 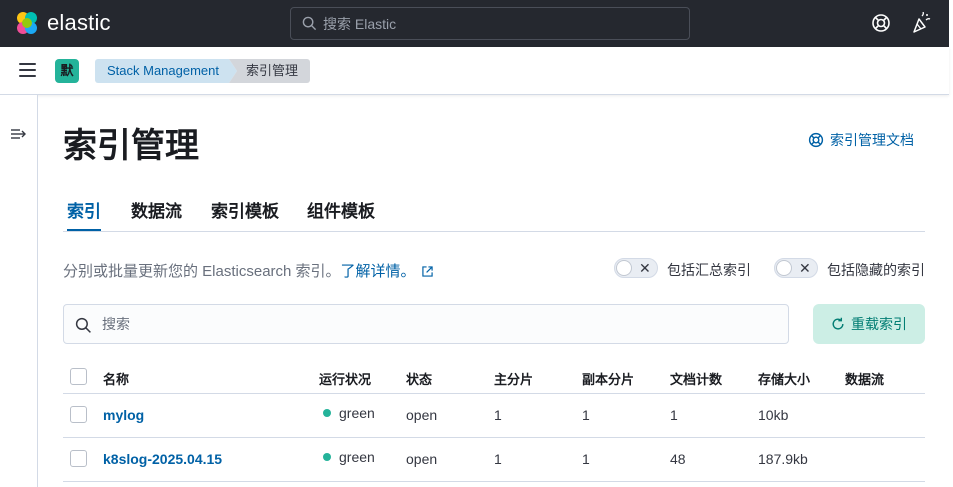 I want to click on hidden-indices-label: 包括隐藏的索引, so click(x=876, y=270).